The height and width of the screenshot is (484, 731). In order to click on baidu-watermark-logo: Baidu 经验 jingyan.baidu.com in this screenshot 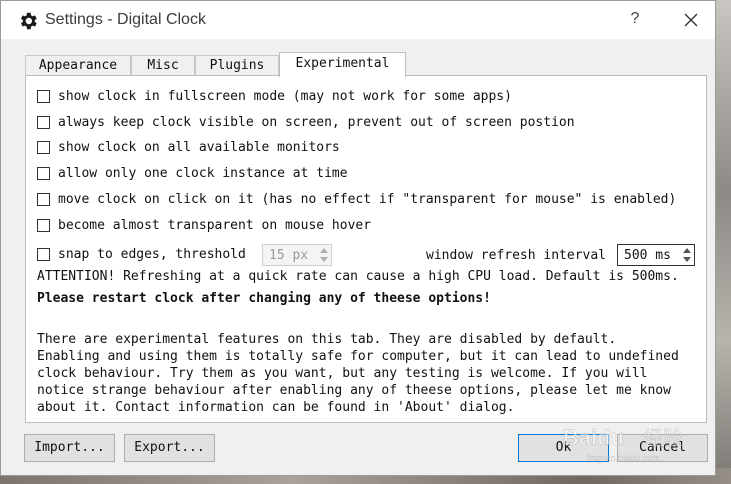, I will do `click(623, 444)`.